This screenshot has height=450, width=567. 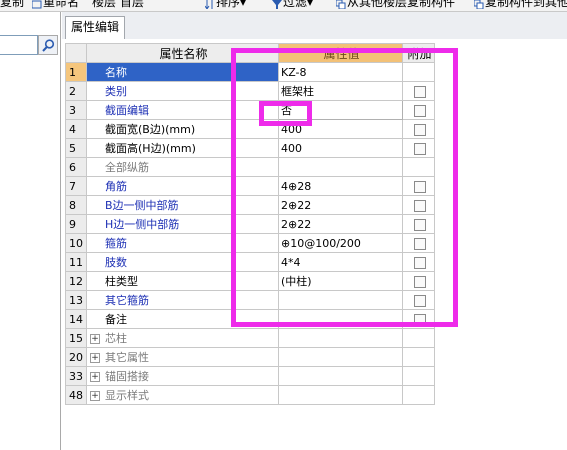 I want to click on row-number: 10, so click(x=76, y=243).